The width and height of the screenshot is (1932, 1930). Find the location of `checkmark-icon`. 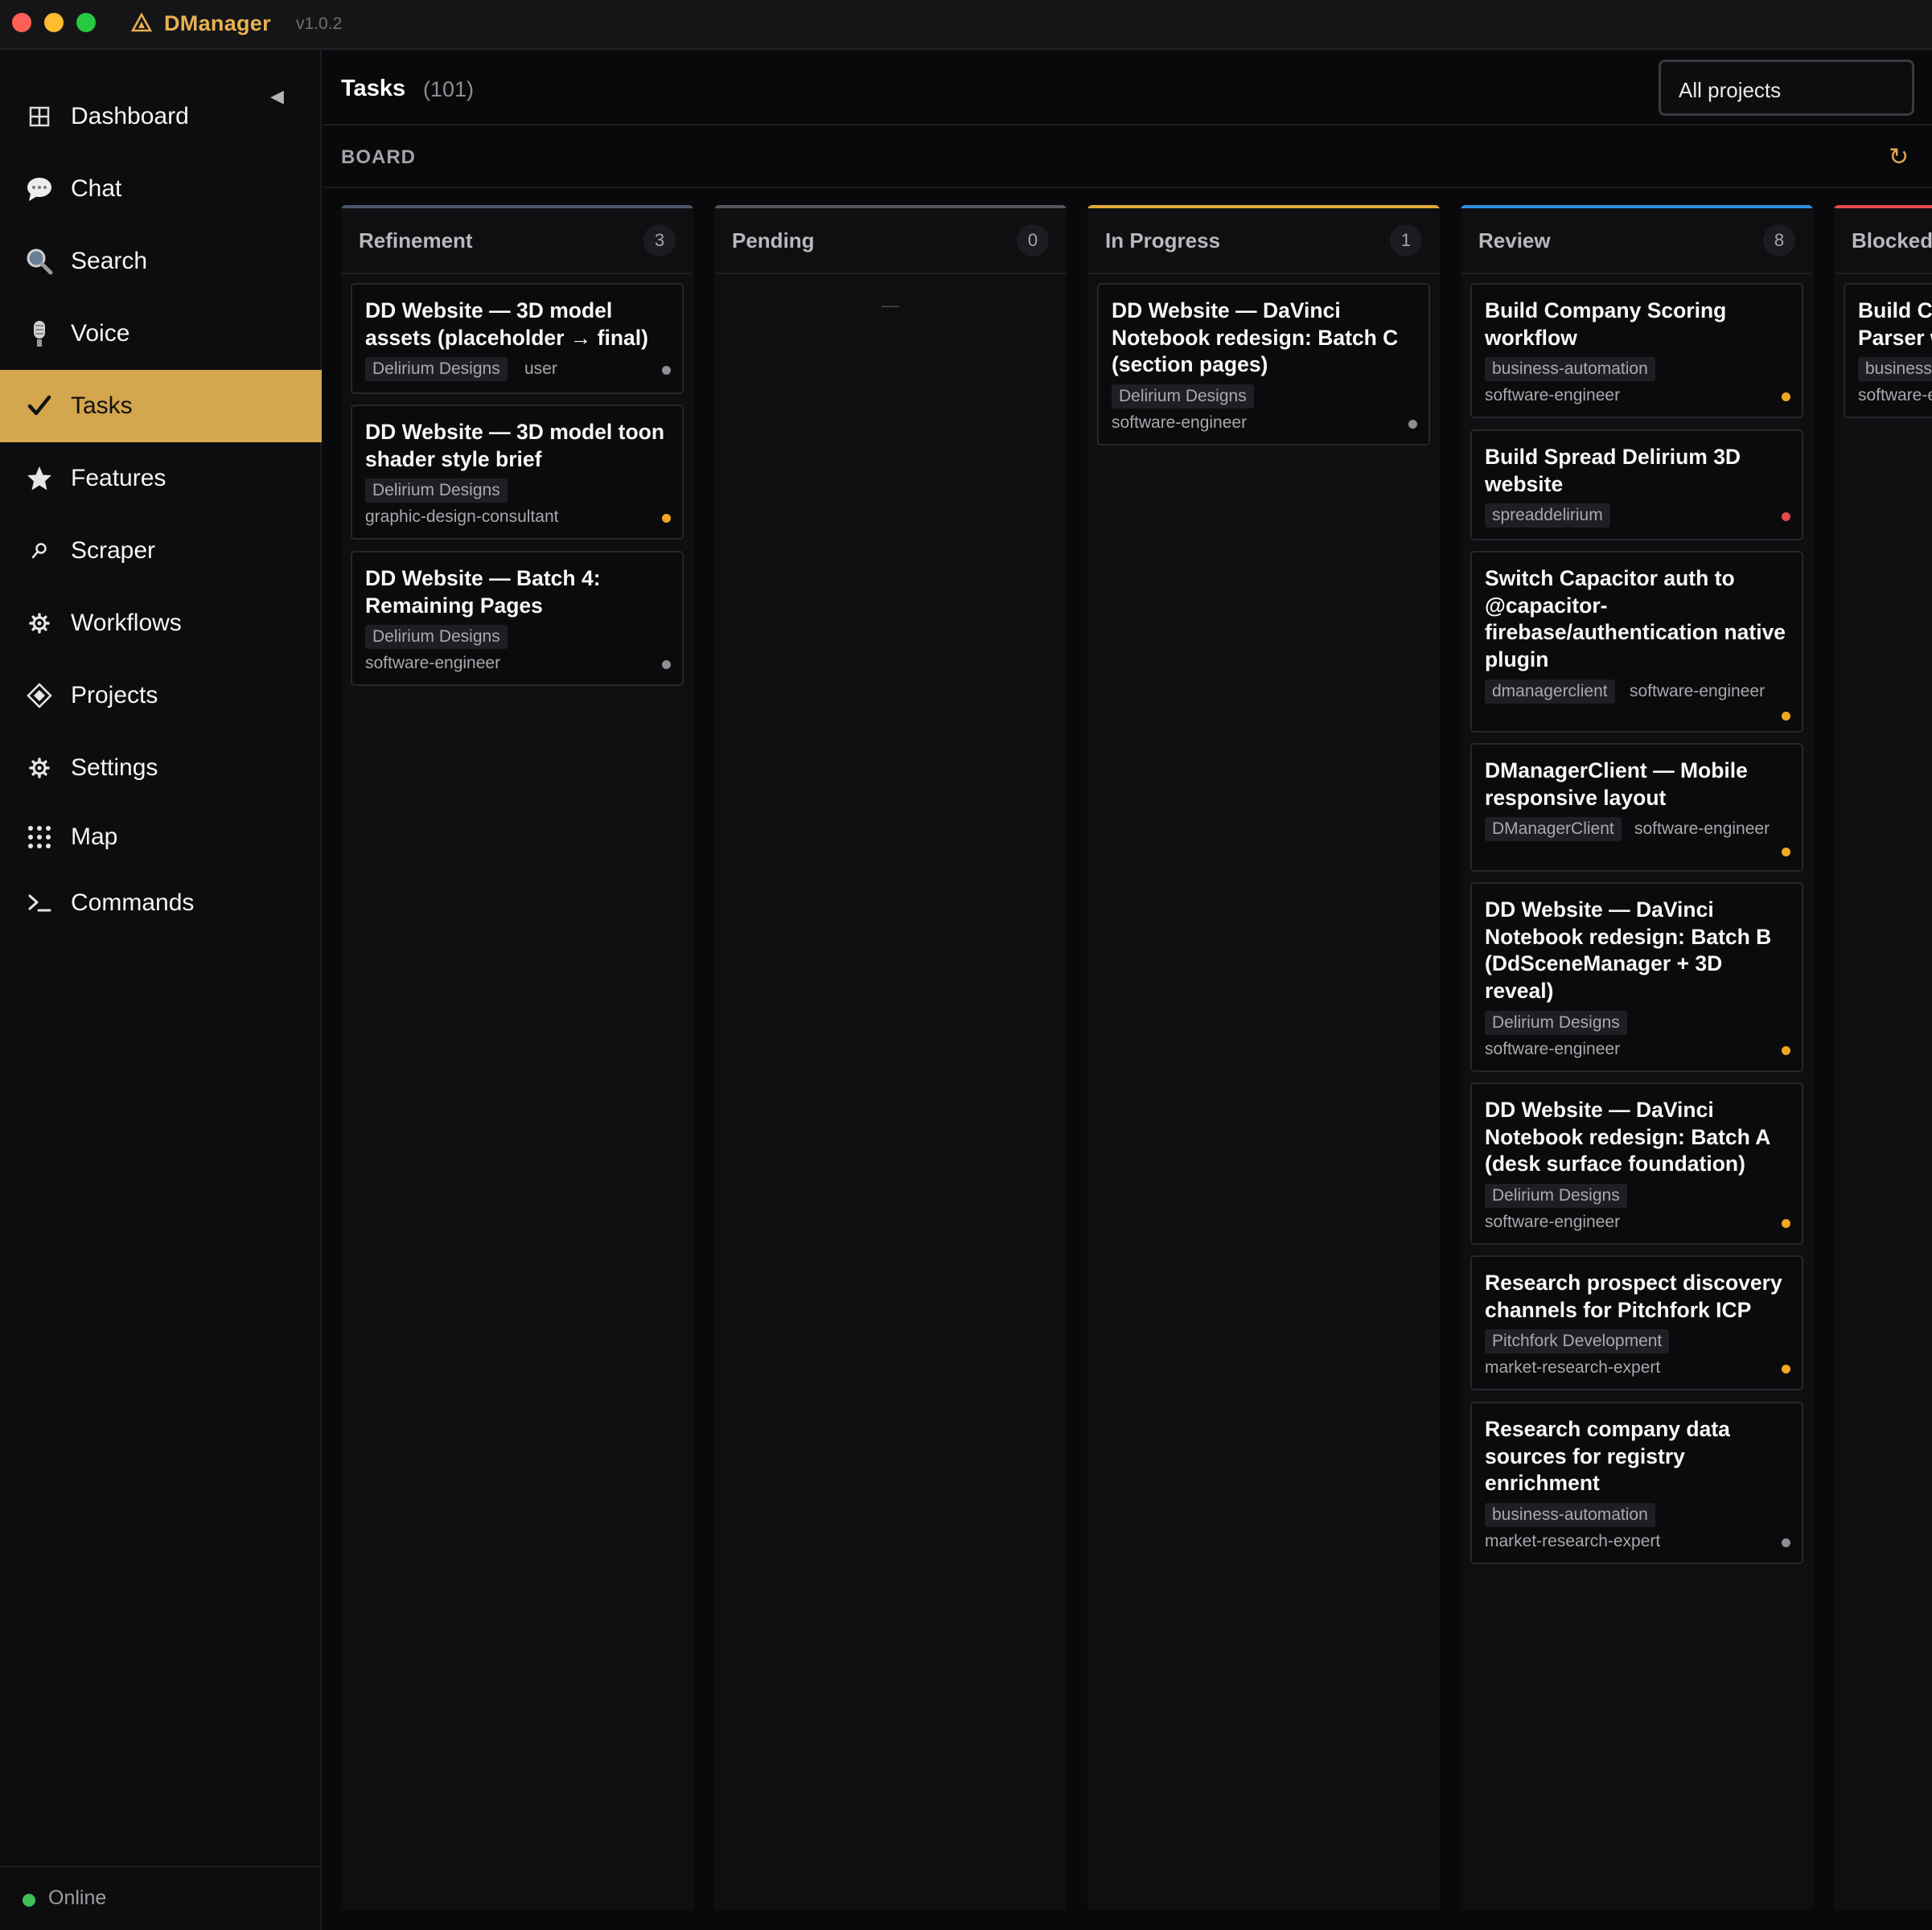

checkmark-icon is located at coordinates (39, 406).